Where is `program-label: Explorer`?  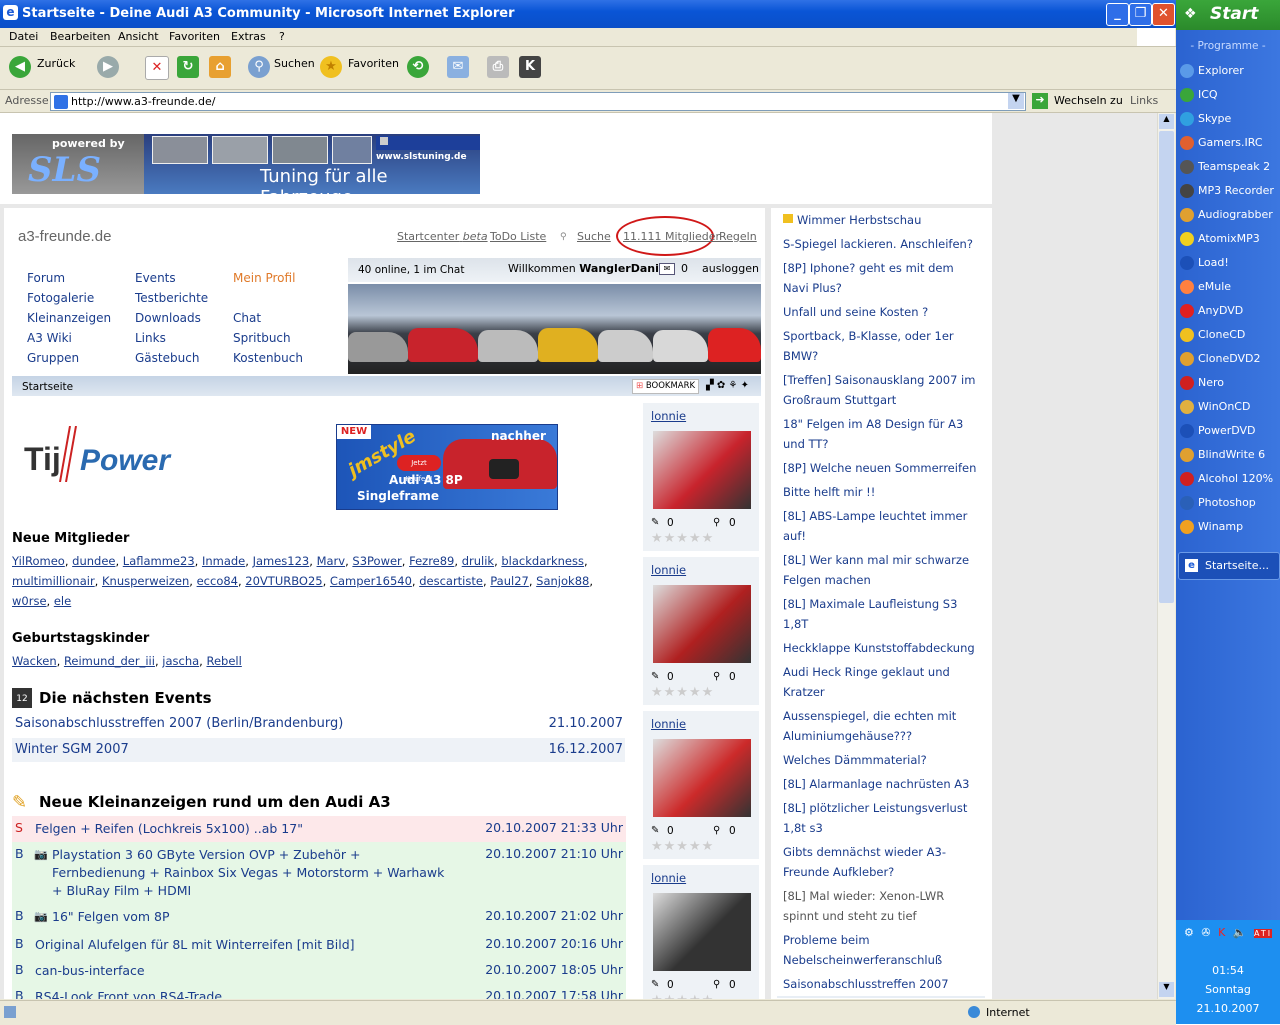
program-label: Explorer is located at coordinates (1221, 70).